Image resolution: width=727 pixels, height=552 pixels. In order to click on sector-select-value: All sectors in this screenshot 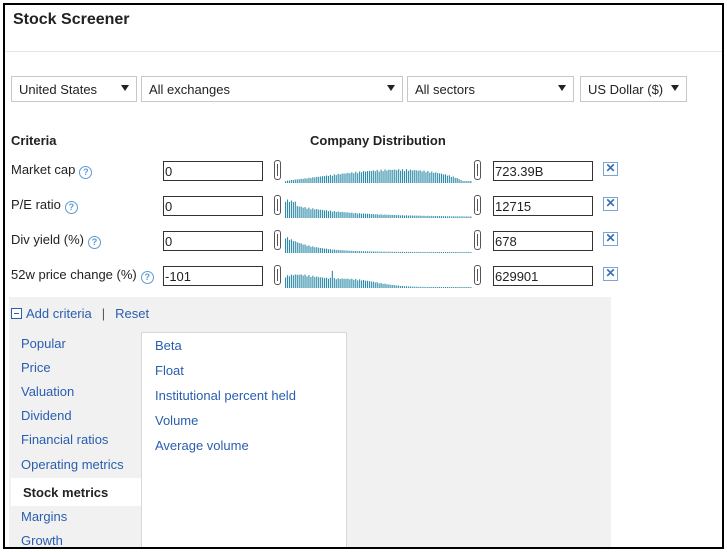, I will do `click(445, 89)`.